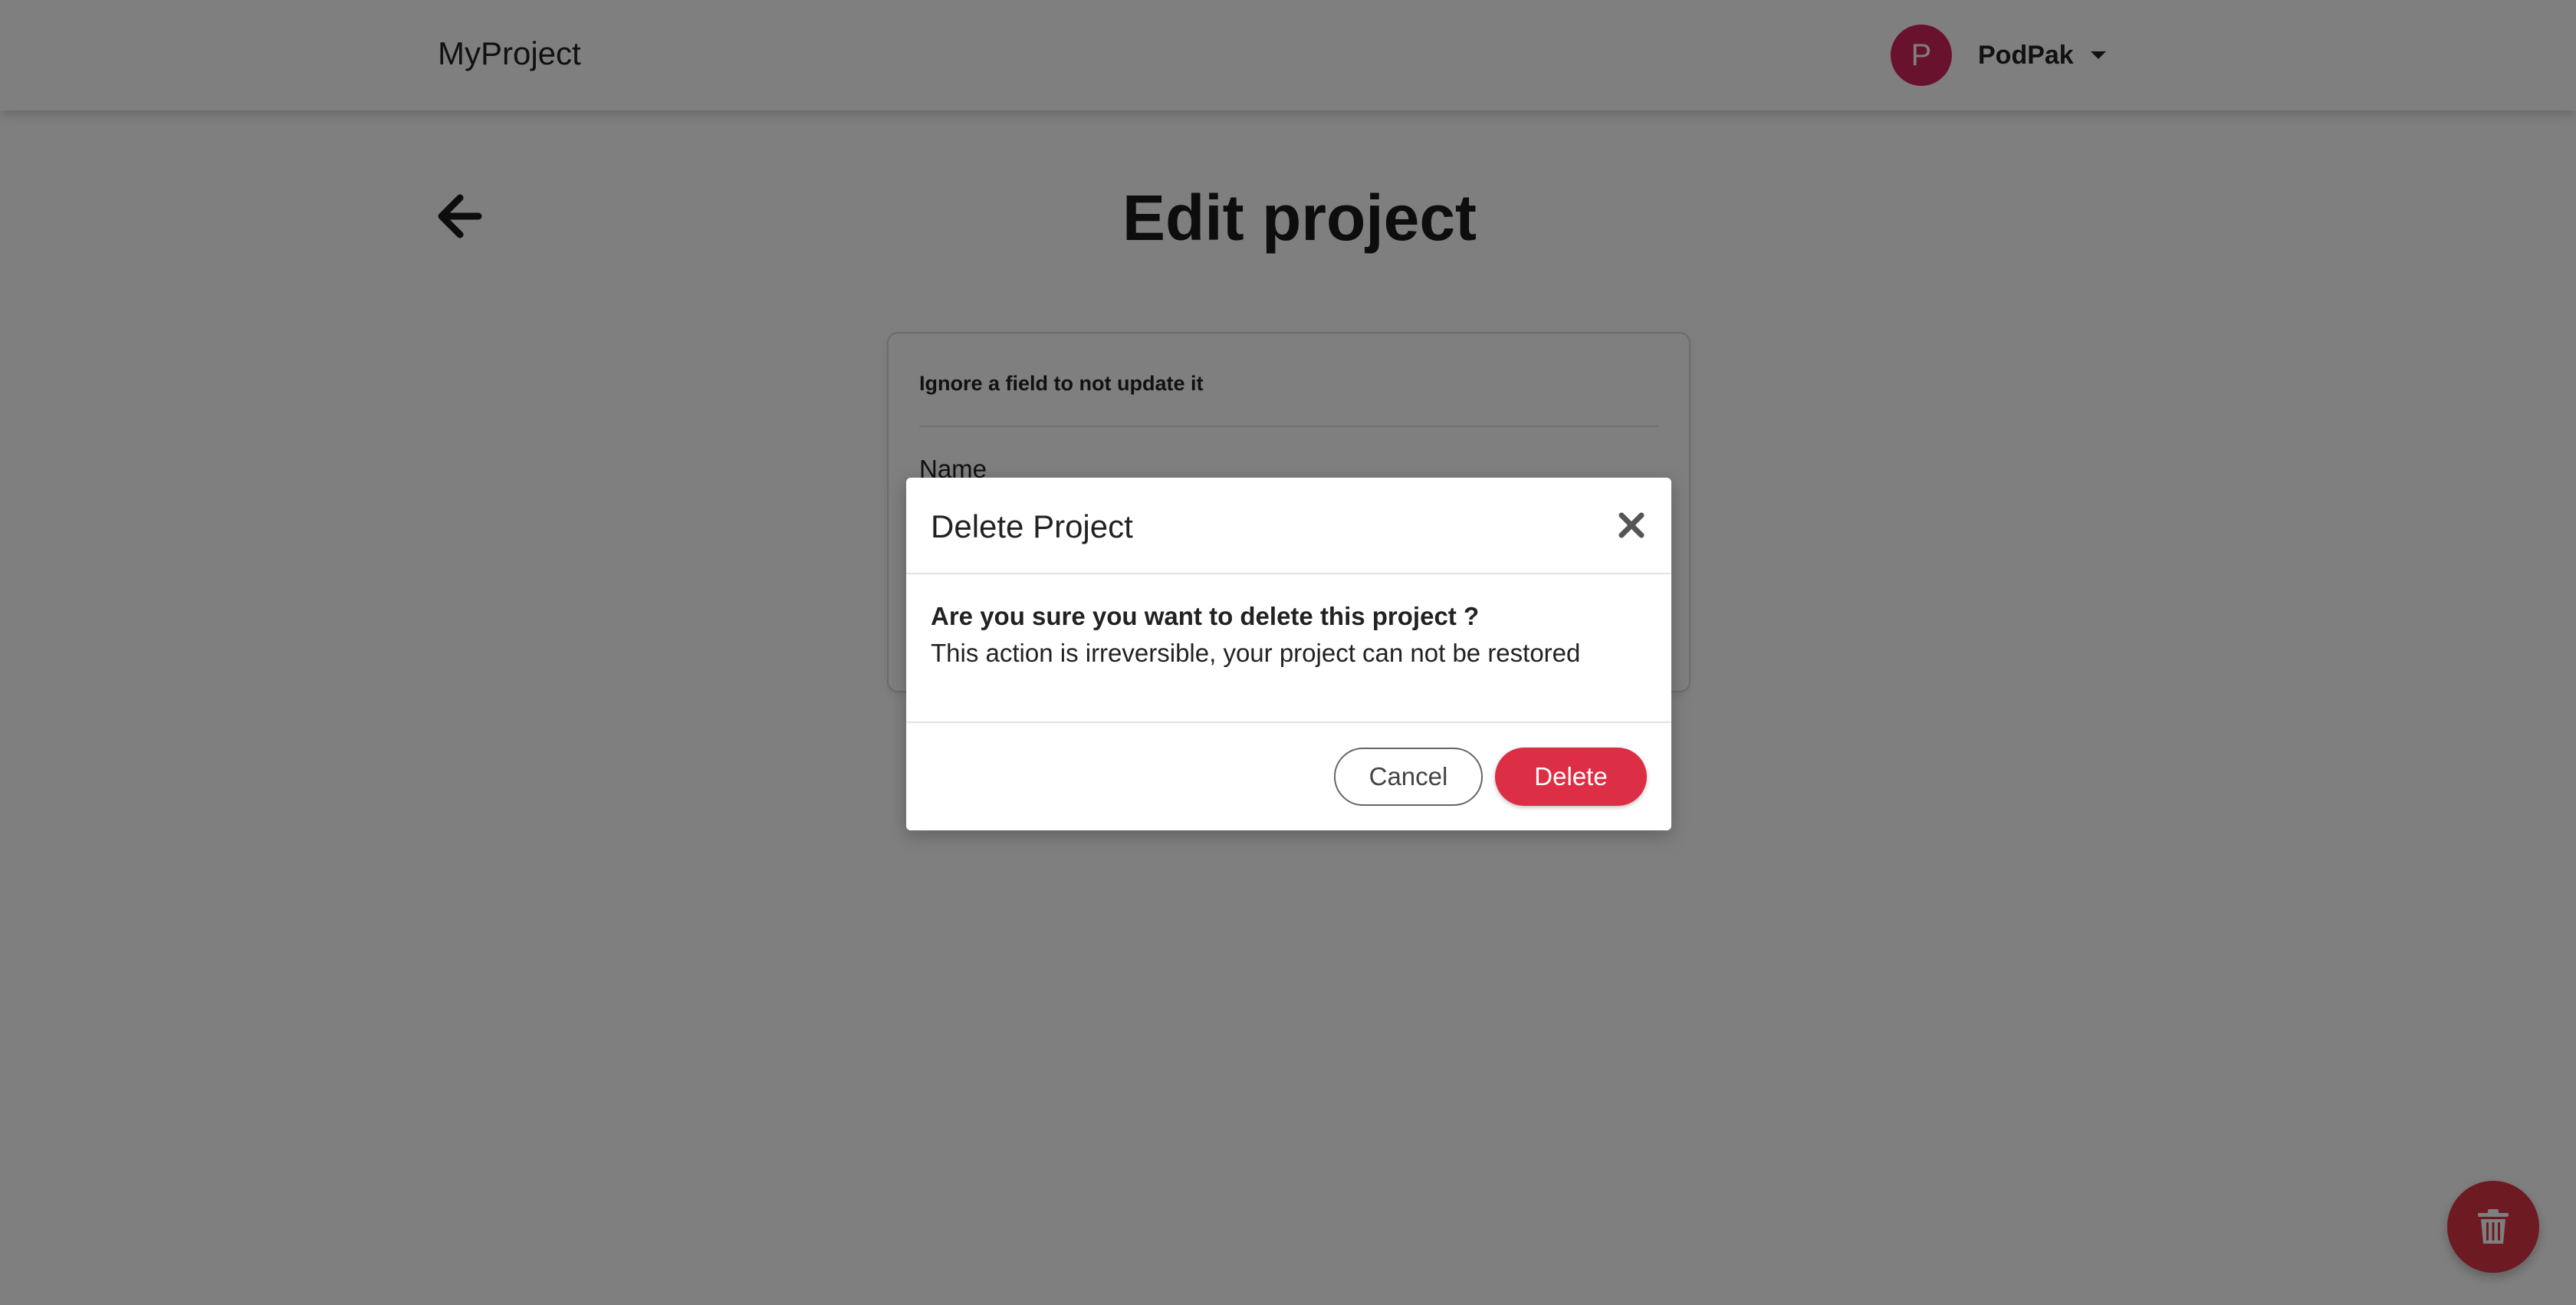 The height and width of the screenshot is (1305, 2576). Describe the element at coordinates (1408, 777) in the screenshot. I see `cancel-button: Cancel` at that location.